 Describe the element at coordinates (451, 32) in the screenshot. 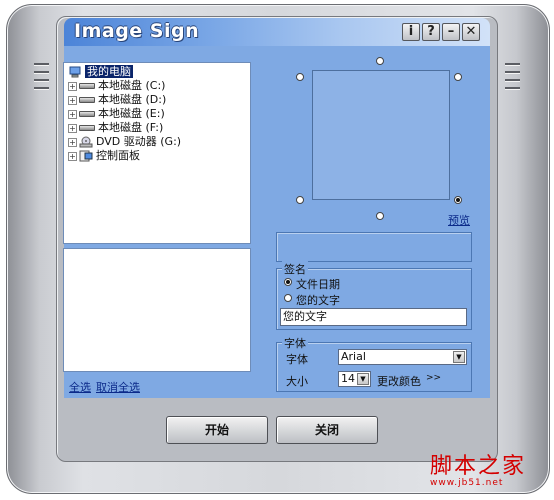

I see `minimize-button: –` at that location.